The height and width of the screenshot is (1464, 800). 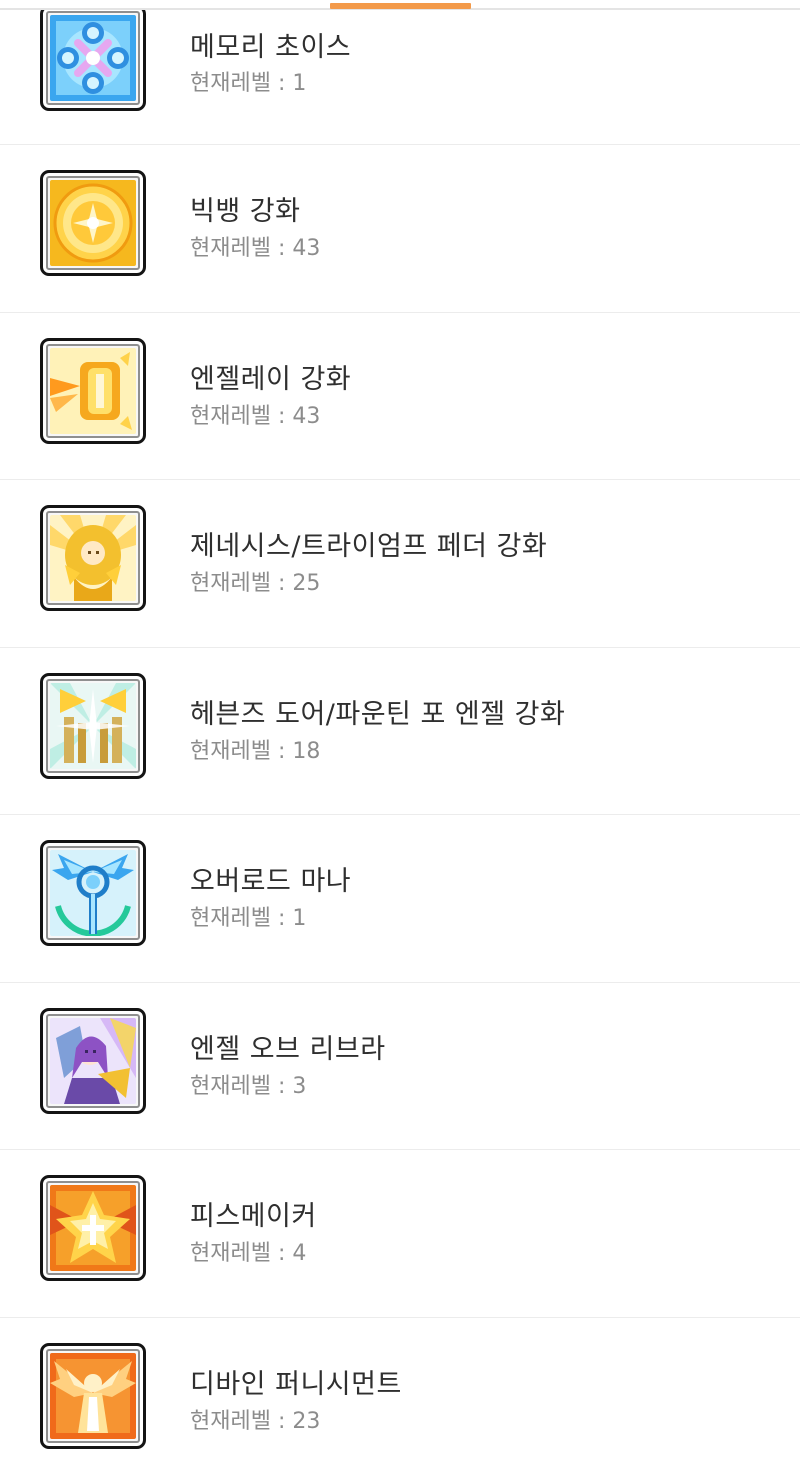 What do you see at coordinates (255, 583) in the screenshot?
I see `current-level: 현재레벨 : 25` at bounding box center [255, 583].